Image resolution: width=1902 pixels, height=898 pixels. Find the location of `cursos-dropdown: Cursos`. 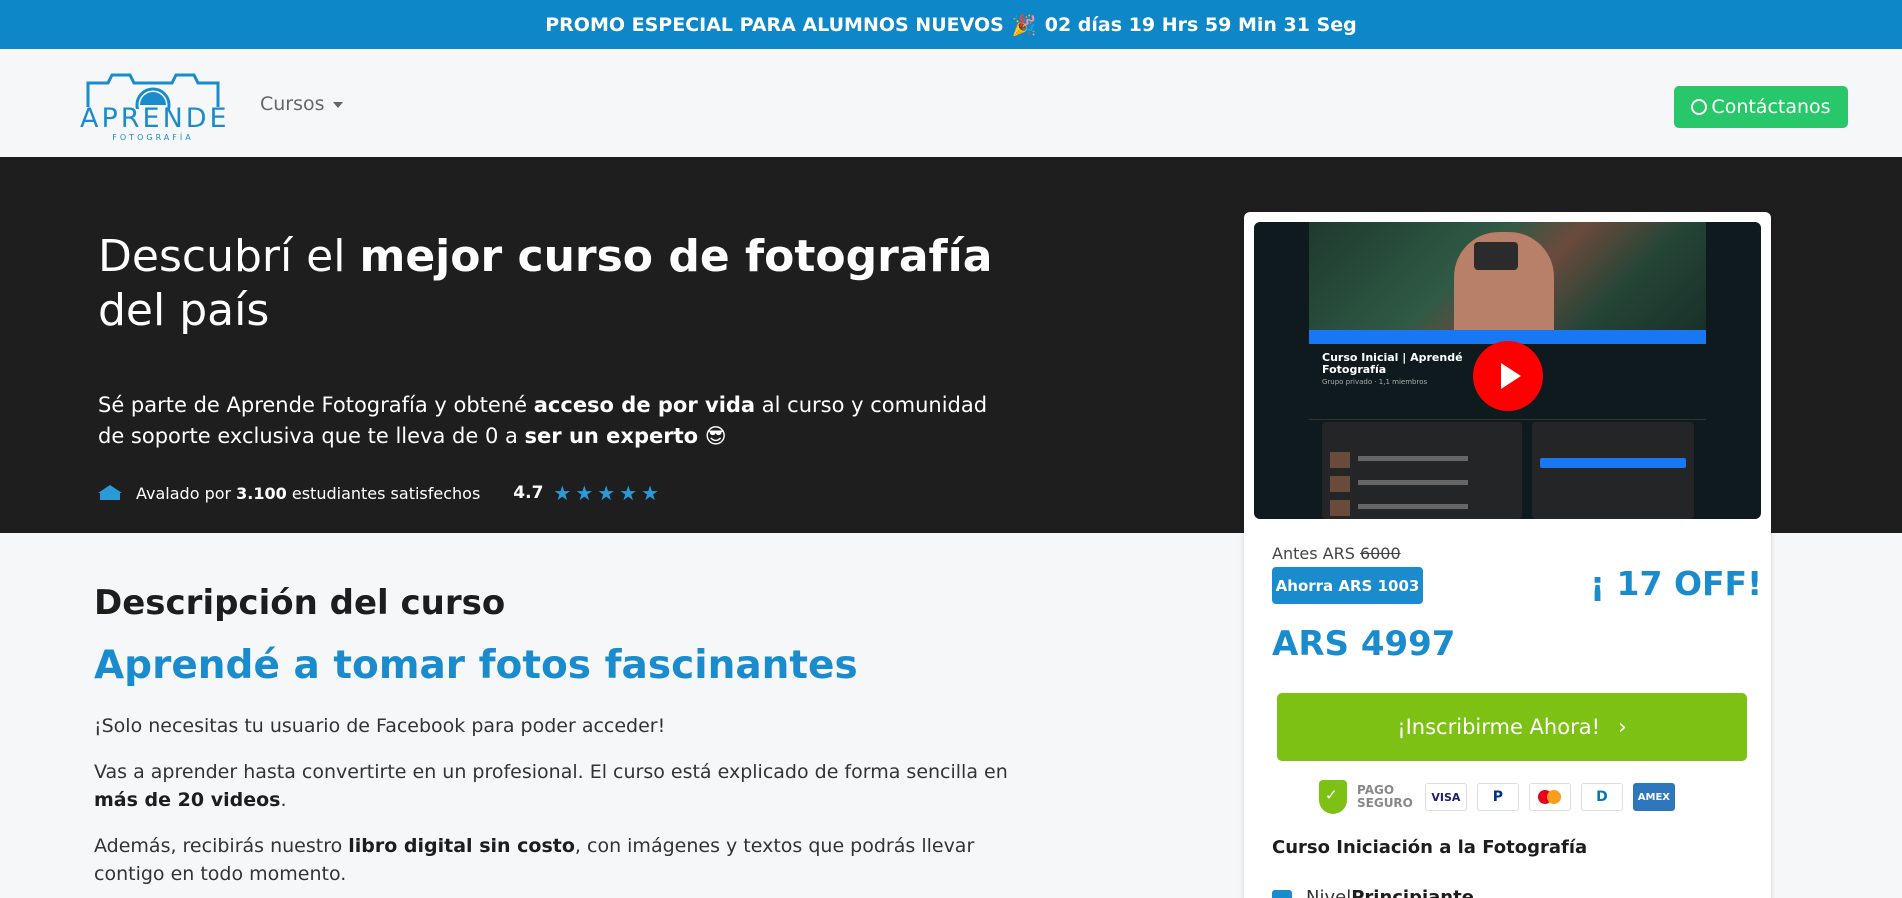

cursos-dropdown: Cursos is located at coordinates (301, 104).